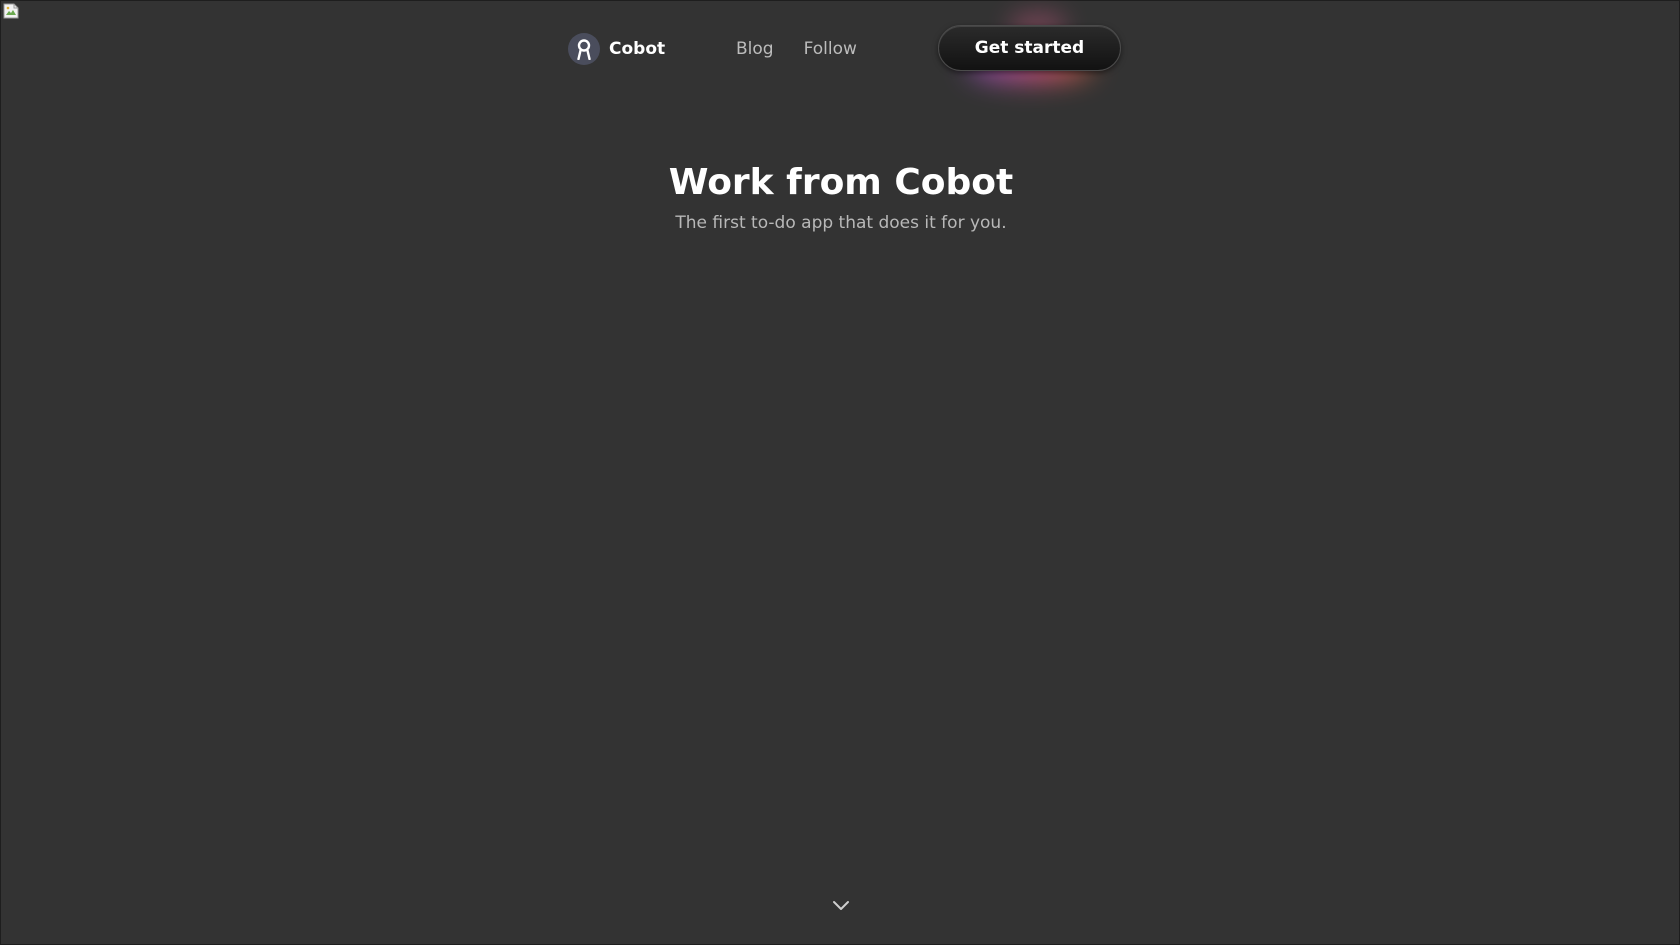  I want to click on main-nav: Blog Follow, so click(796, 49).